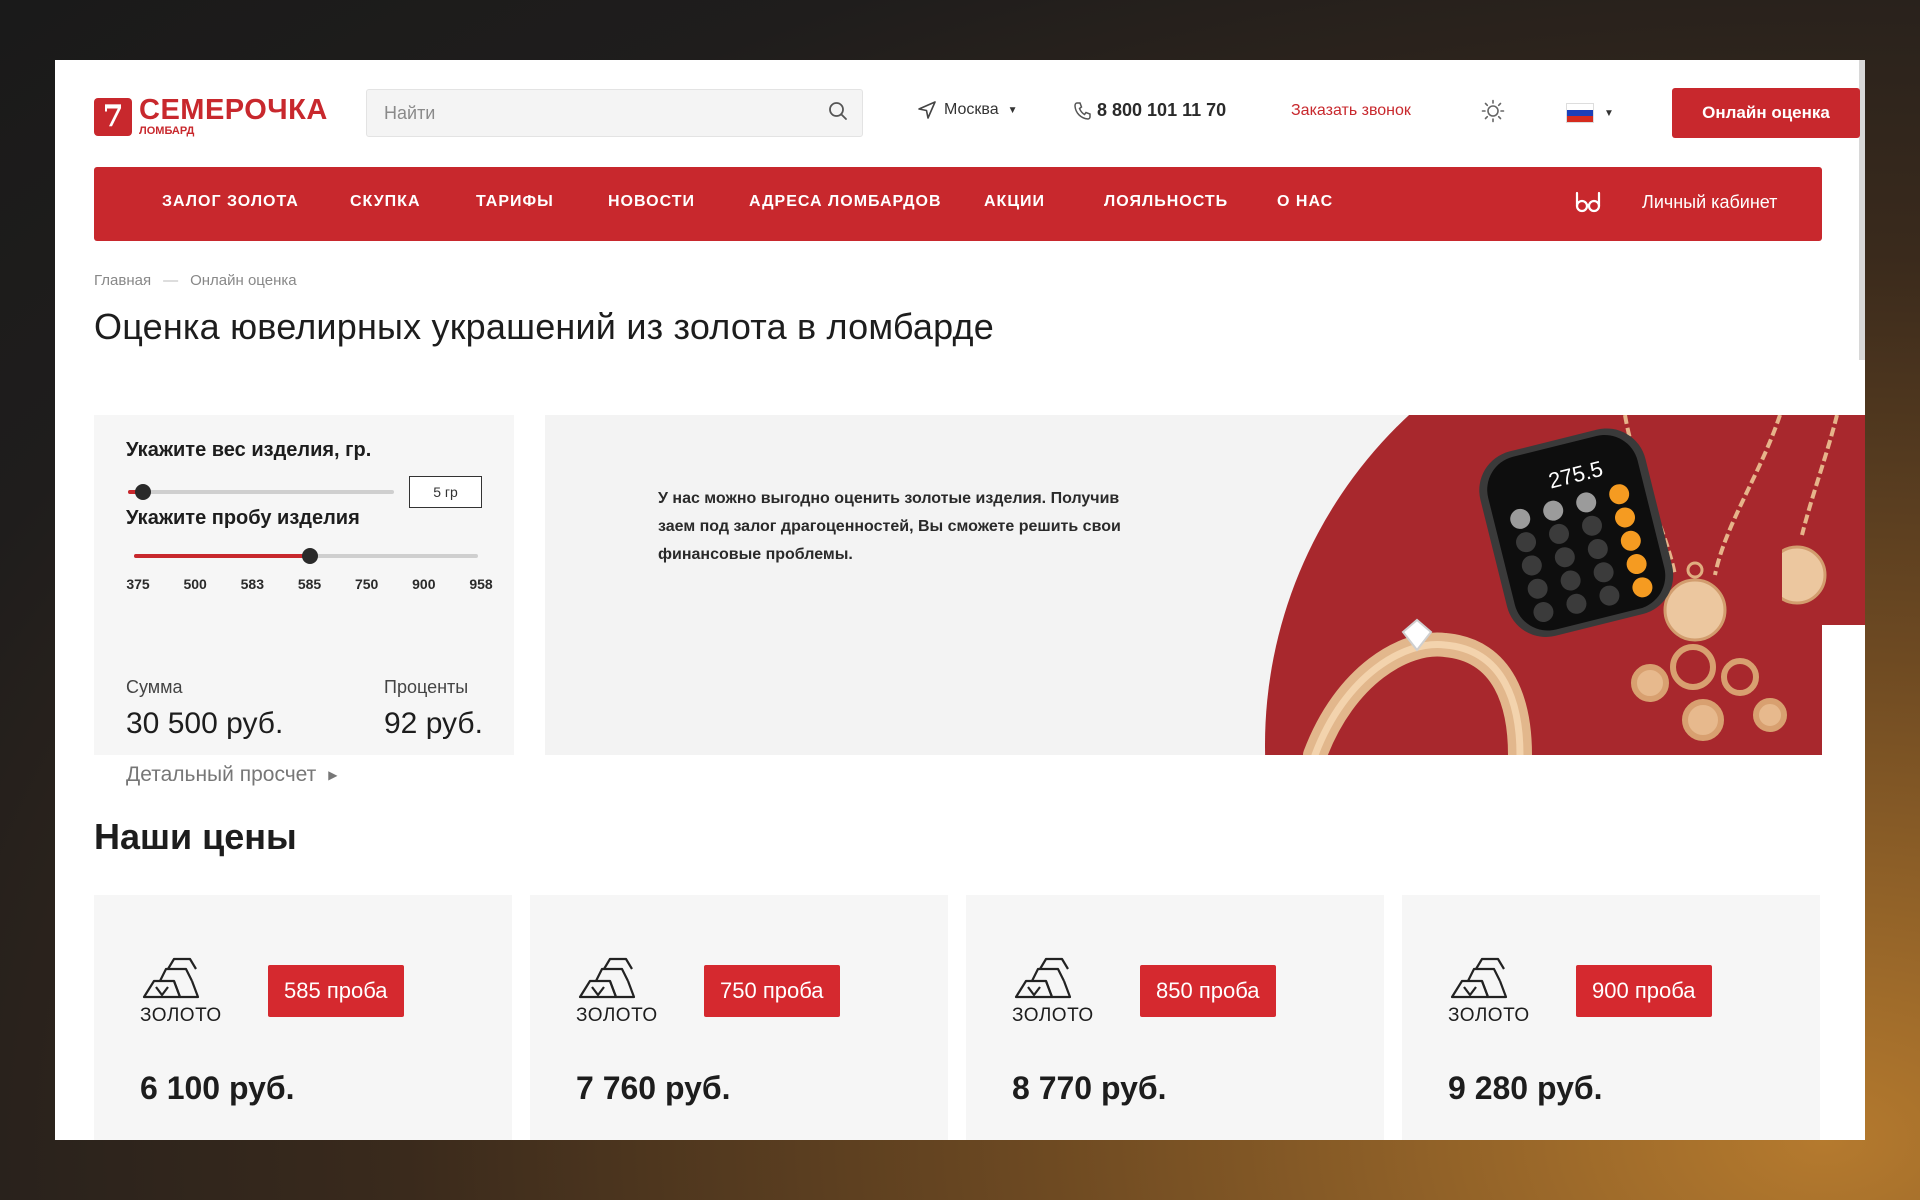 The image size is (1920, 1200). What do you see at coordinates (142, 492) in the screenshot?
I see `weight-slider-handle` at bounding box center [142, 492].